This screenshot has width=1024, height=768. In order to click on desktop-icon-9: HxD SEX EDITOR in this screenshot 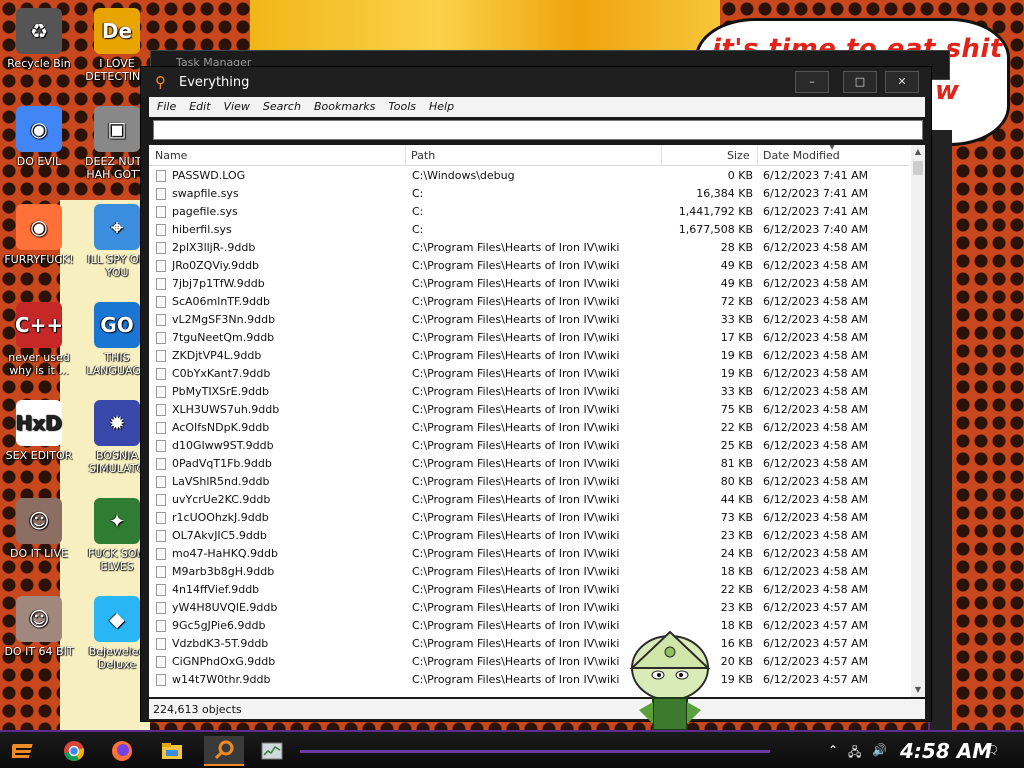, I will do `click(39, 431)`.